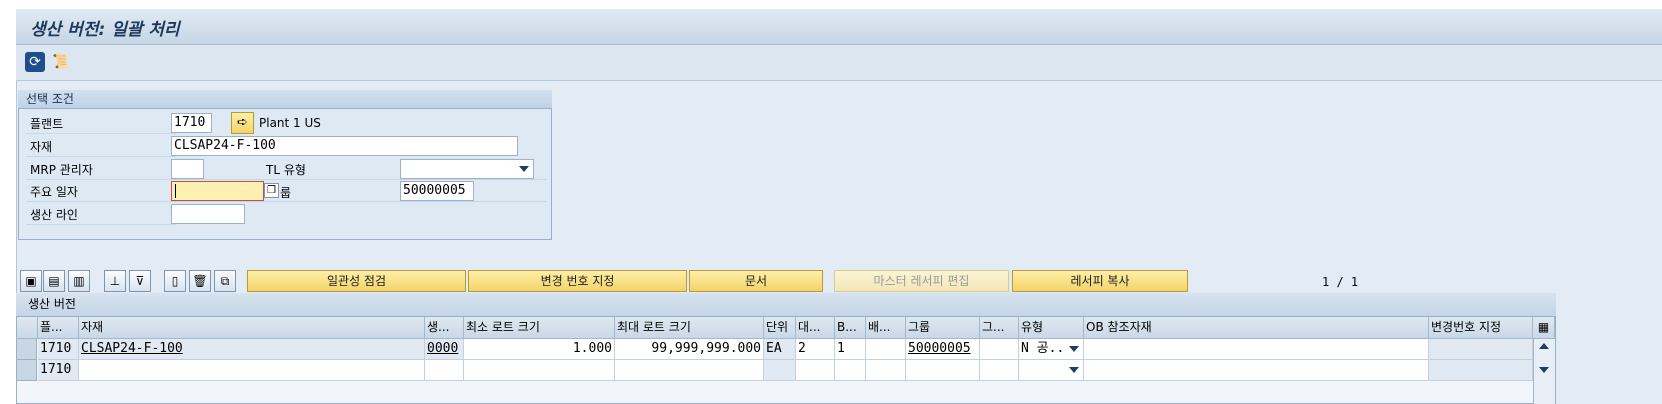 The image size is (1662, 404). I want to click on cell-max-lot: 99,999,999.000, so click(689, 349).